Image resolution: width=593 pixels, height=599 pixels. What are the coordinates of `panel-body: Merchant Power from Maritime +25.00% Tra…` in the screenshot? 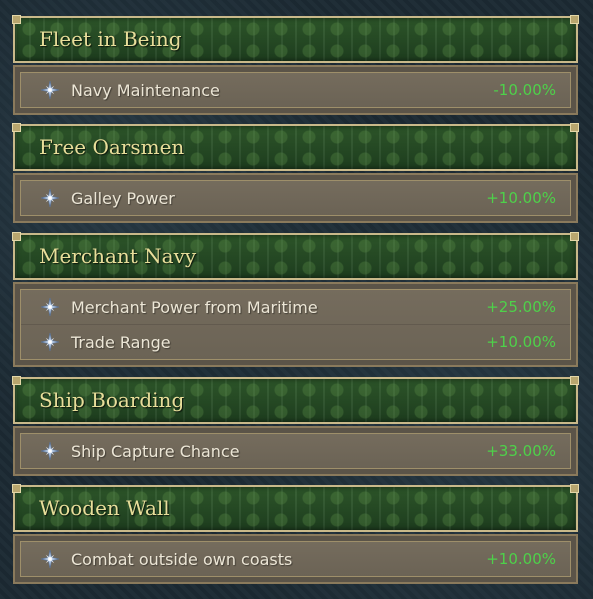 It's located at (295, 324).